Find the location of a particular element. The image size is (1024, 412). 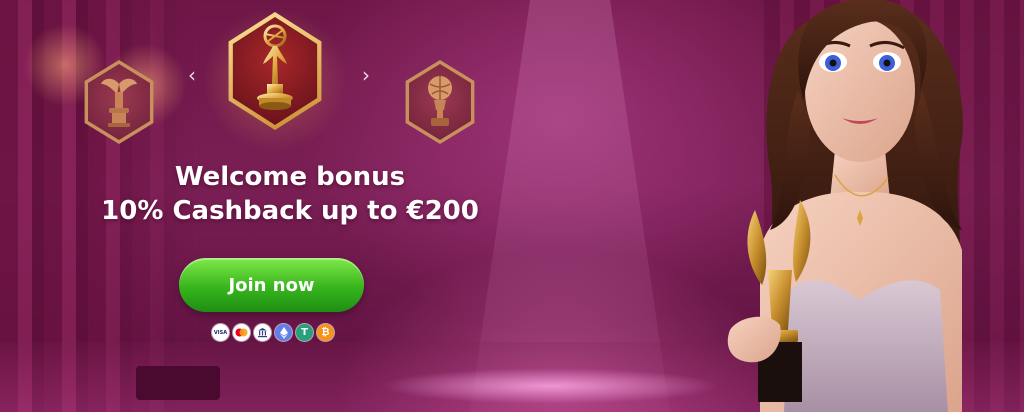

tether-icon: T is located at coordinates (304, 332).